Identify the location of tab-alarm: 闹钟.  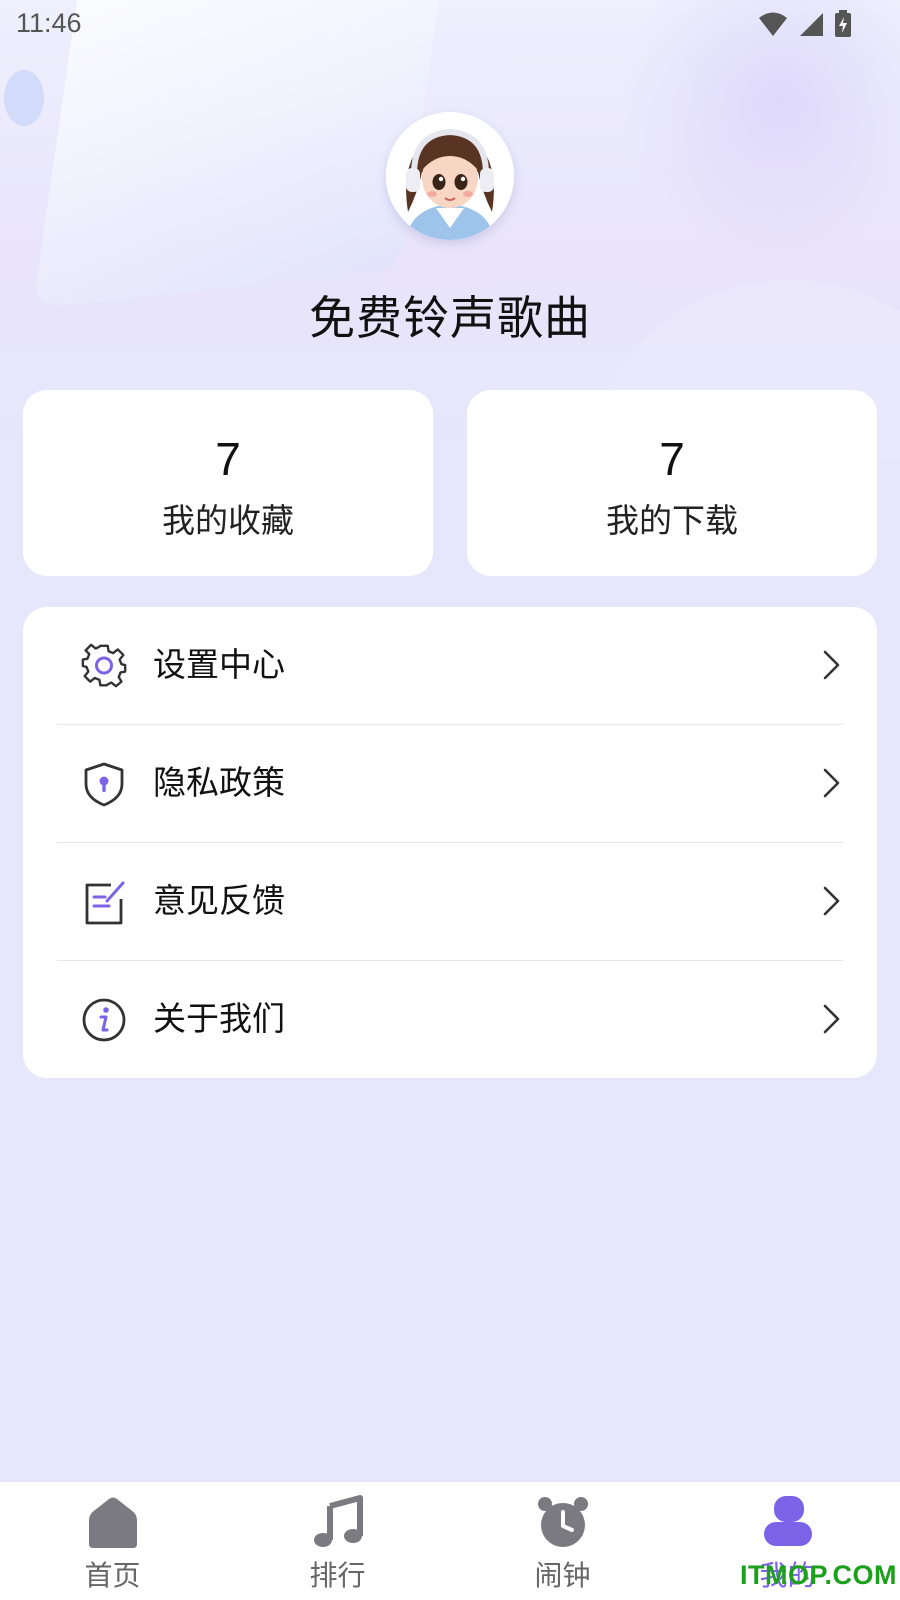
(562, 1541).